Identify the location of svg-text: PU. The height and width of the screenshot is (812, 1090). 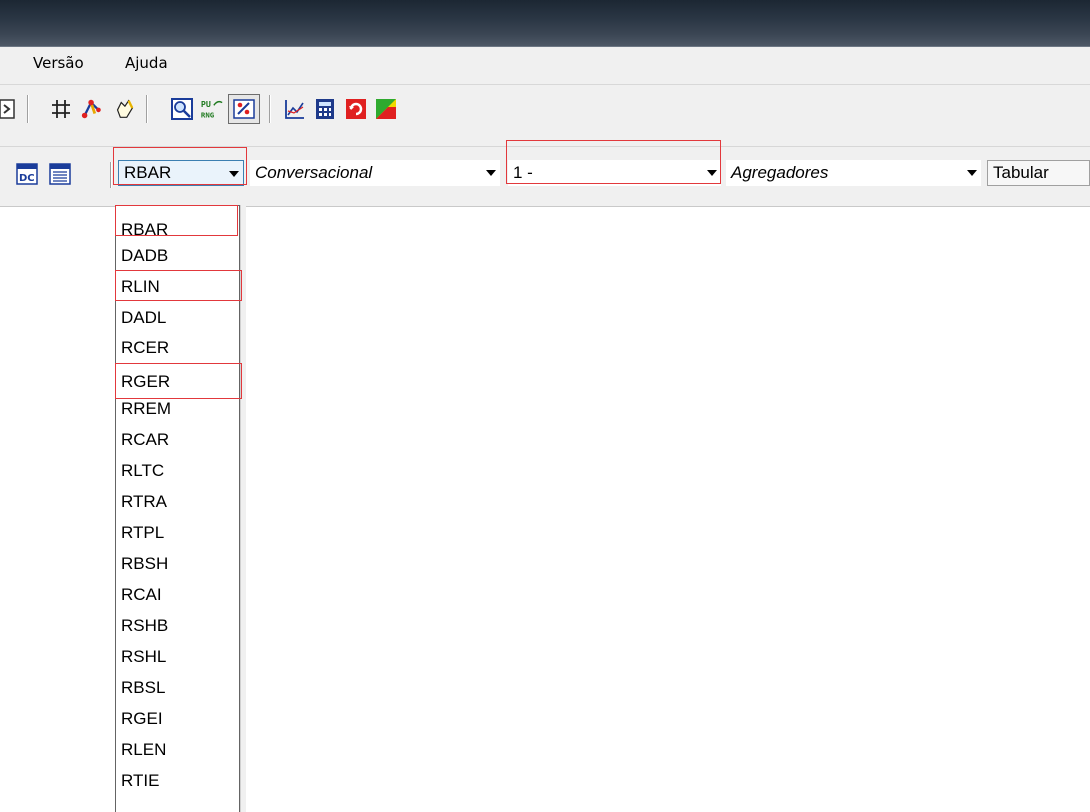
(206, 104).